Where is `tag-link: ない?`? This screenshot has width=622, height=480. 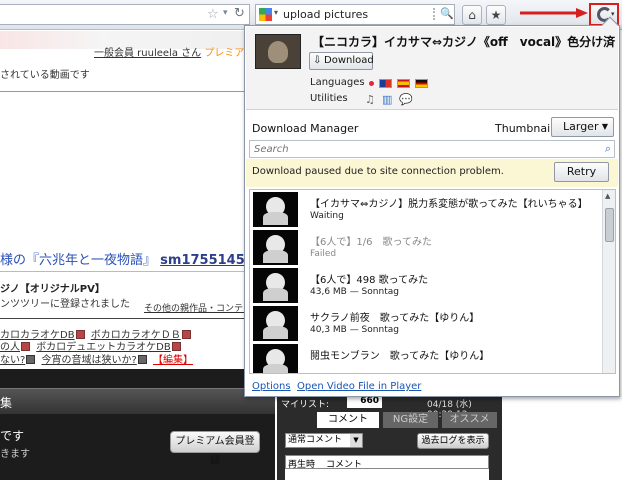
tag-link: ない? is located at coordinates (12, 360).